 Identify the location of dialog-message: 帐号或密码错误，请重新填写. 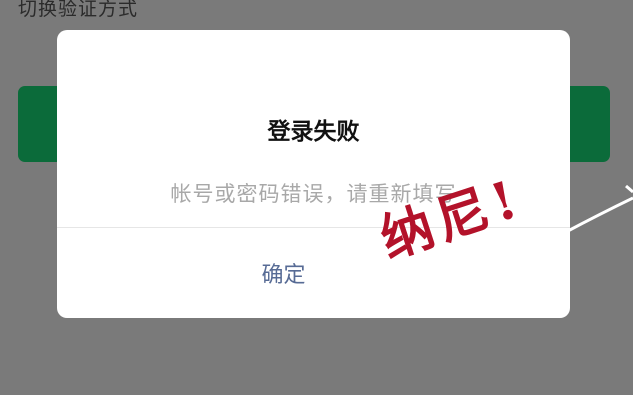
(313, 194).